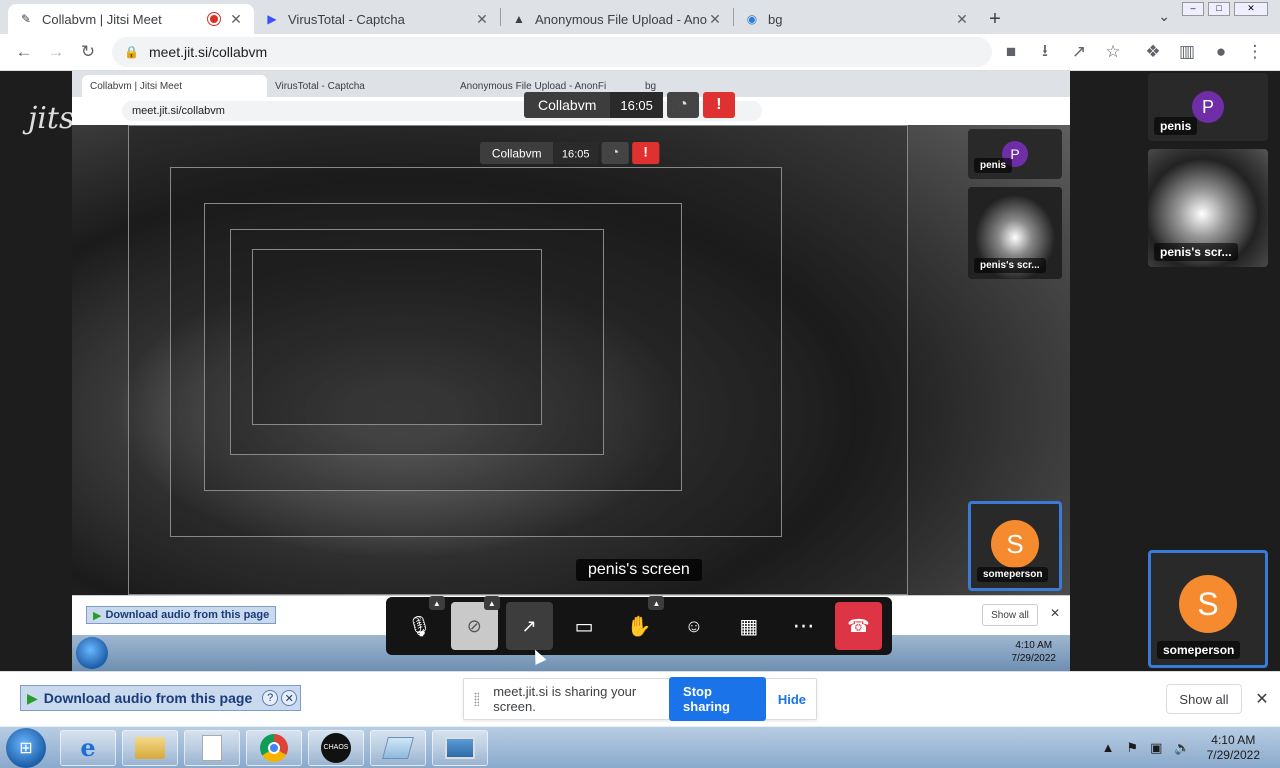 The width and height of the screenshot is (1280, 768). I want to click on more-icon: ⋯, so click(803, 625).